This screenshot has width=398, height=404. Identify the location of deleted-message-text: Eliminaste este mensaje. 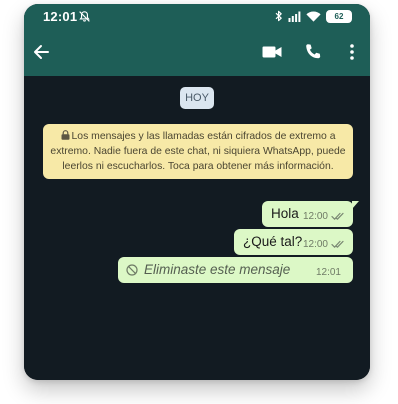
(217, 269).